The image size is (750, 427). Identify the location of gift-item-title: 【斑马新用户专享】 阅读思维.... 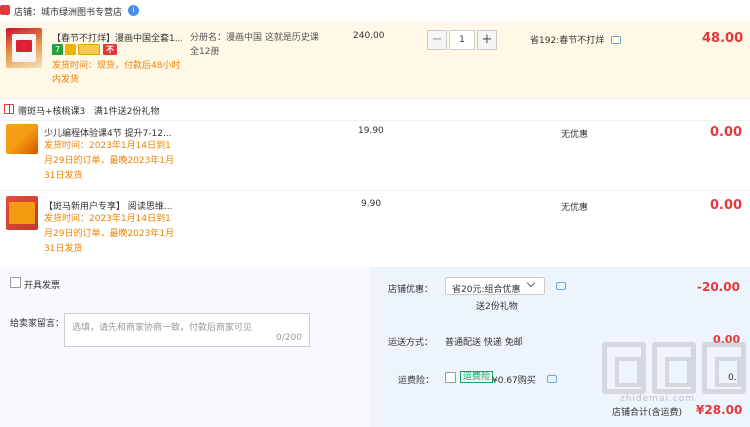
(109, 205).